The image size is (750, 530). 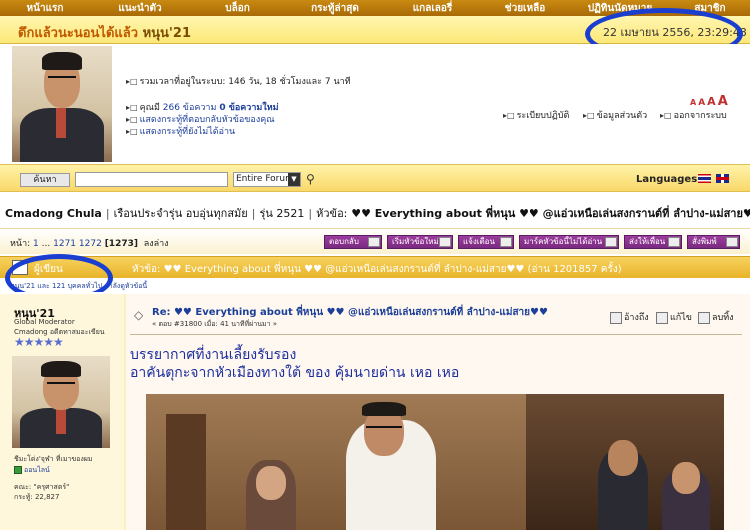 I want to click on nav-home: หน้าแรก, so click(x=45, y=8).